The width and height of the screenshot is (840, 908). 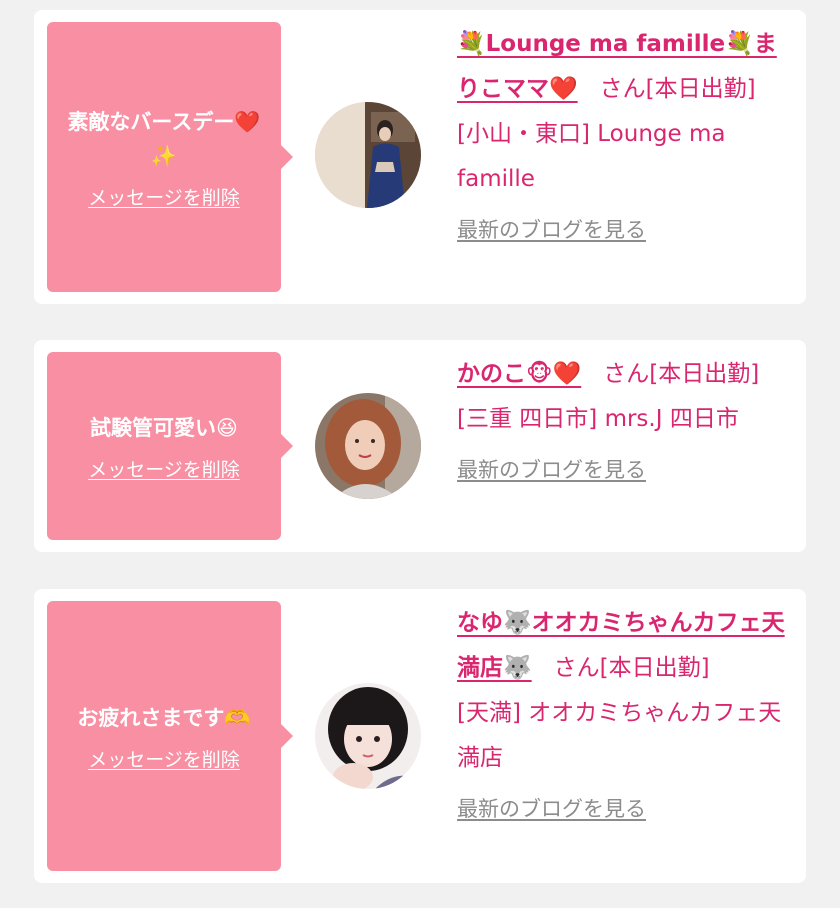 What do you see at coordinates (164, 427) in the screenshot?
I see `message-text: 試験管可愛い😆` at bounding box center [164, 427].